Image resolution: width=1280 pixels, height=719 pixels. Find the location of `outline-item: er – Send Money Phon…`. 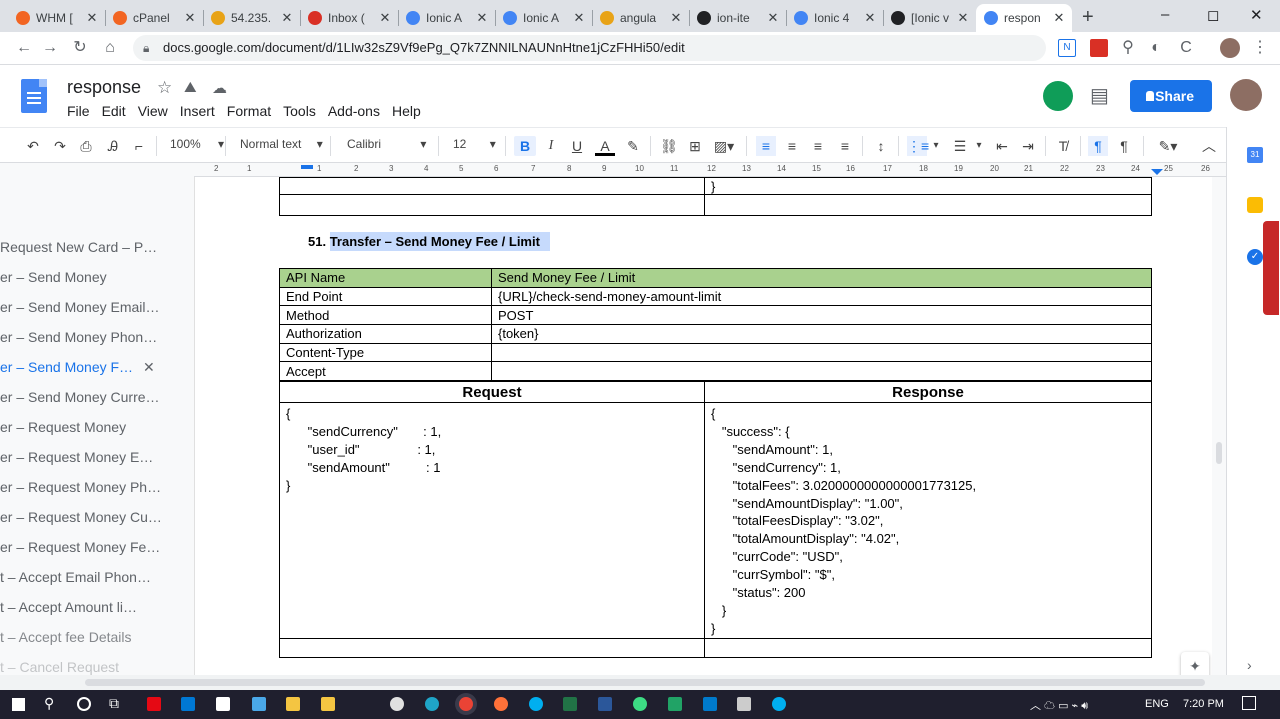

outline-item: er – Send Money Phon… is located at coordinates (78, 337).